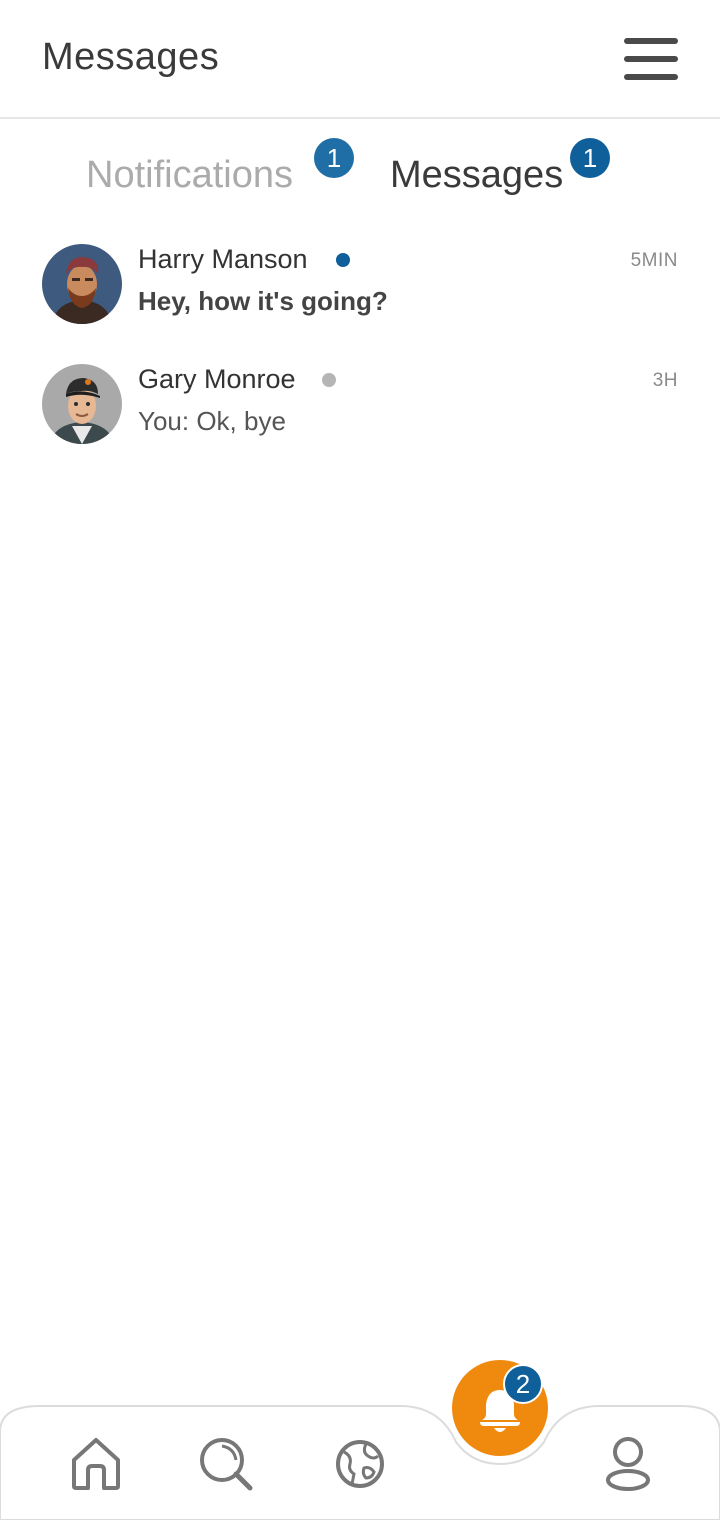  I want to click on search-icon, so click(226, 1464).